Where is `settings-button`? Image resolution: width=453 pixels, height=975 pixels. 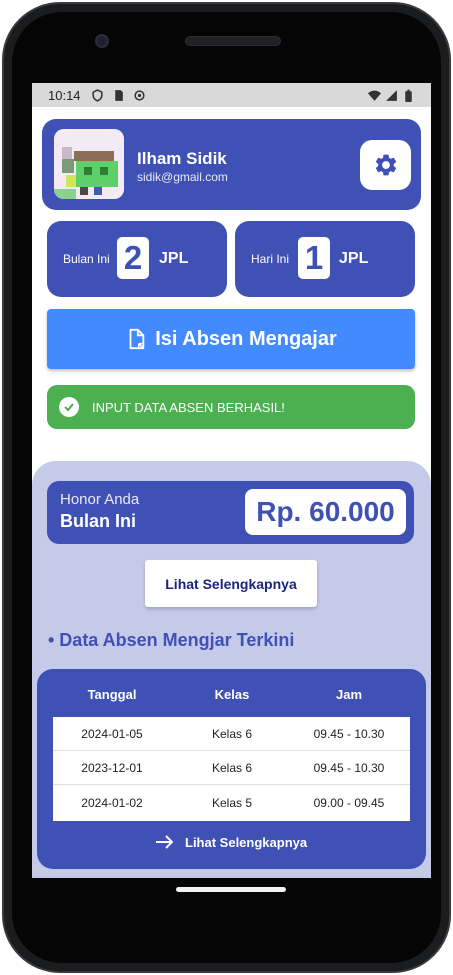 settings-button is located at coordinates (385, 165).